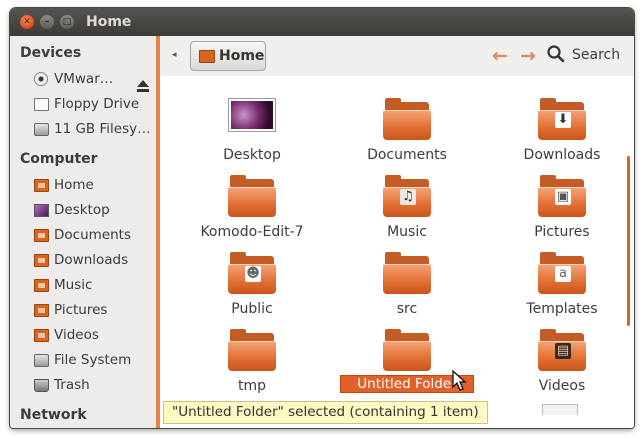  I want to click on path-scroll-left-icon: ◂, so click(174, 55).